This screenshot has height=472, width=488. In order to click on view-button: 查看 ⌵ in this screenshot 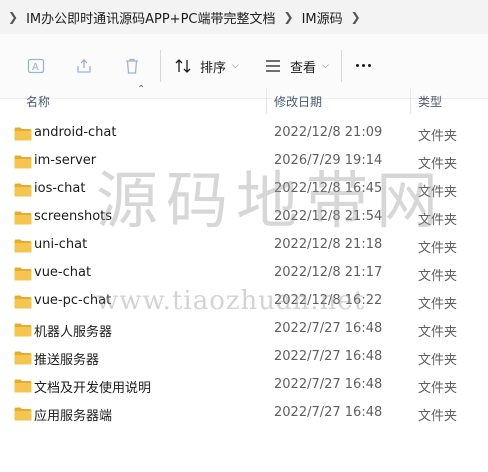, I will do `click(296, 66)`.